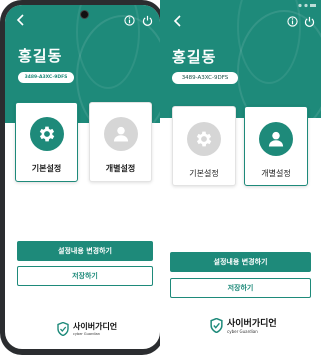 This screenshot has height=355, width=321. Describe the element at coordinates (307, 5) in the screenshot. I see `status-bar-icons` at that location.